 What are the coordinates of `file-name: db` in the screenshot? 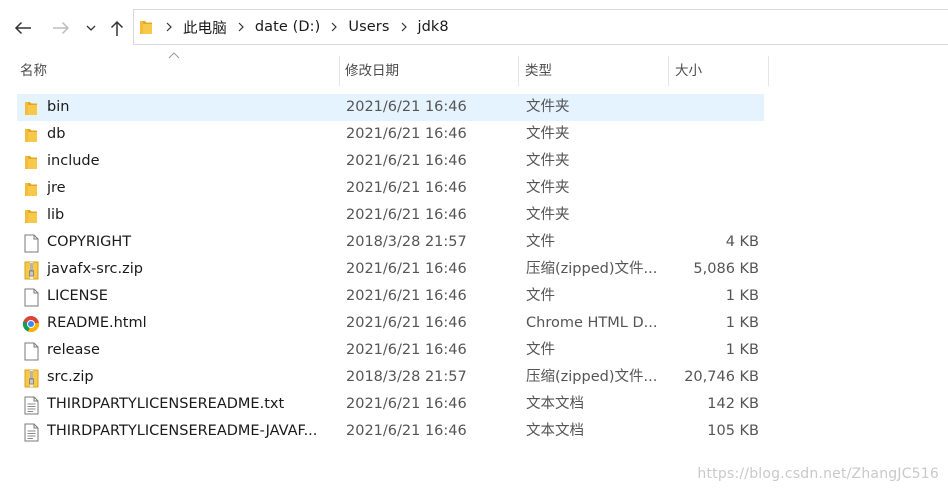 It's located at (56, 134).